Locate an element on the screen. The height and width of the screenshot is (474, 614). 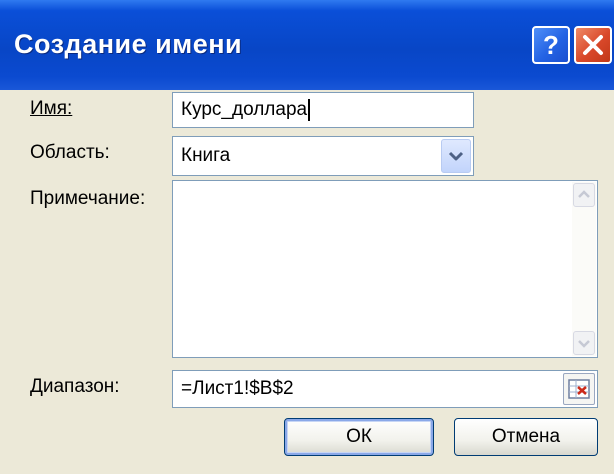
name-label: Имя: is located at coordinates (51, 108).